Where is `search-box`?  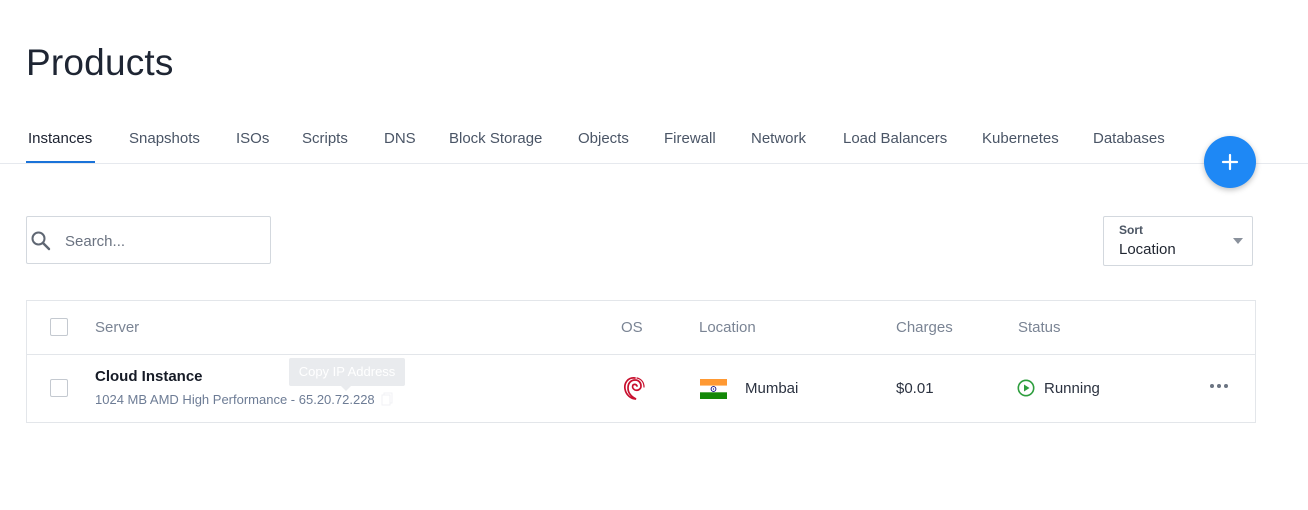
search-box is located at coordinates (148, 240).